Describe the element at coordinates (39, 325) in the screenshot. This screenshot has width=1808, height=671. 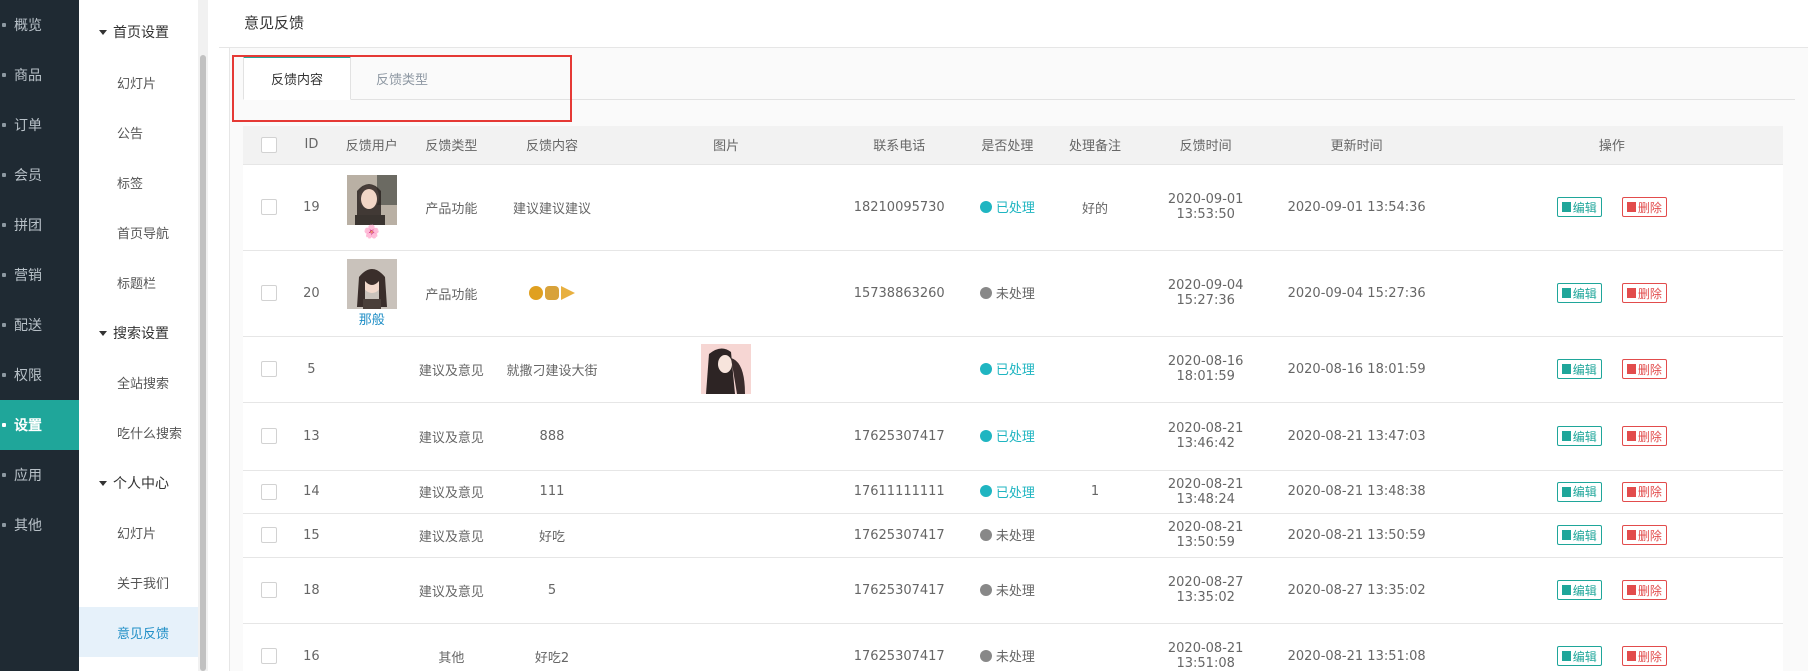
I see `nav-item-delivery: 配送` at that location.